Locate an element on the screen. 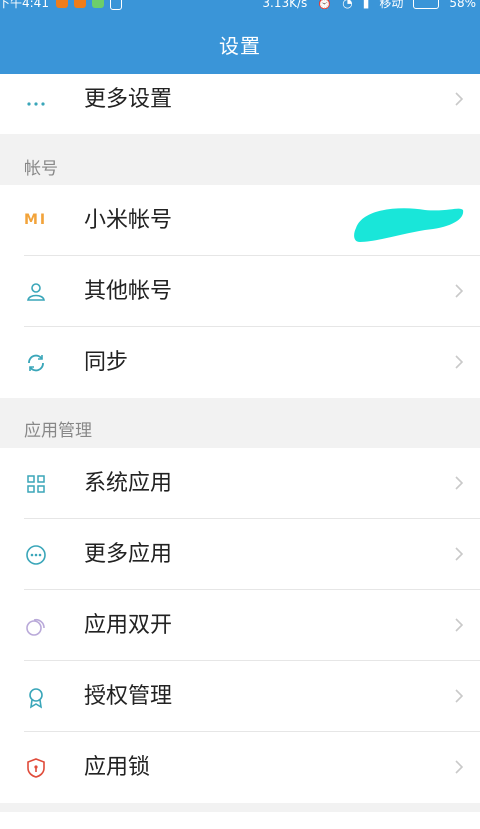  person-icon is located at coordinates (36, 292).